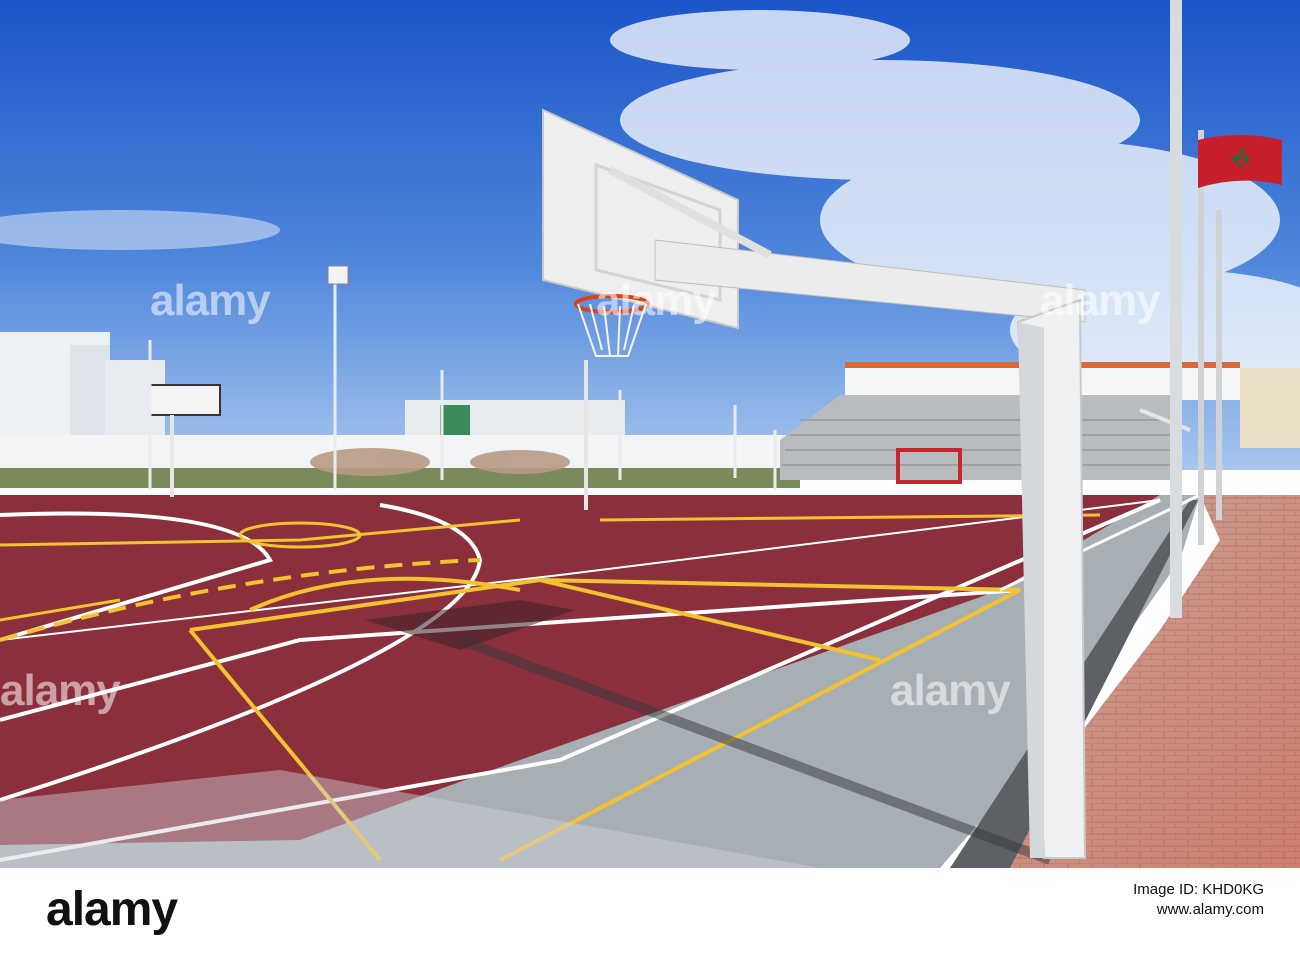 This screenshot has height=956, width=1300. I want to click on stock-footer: alamy Image ID: KHD0KG www.alamy.com, so click(650, 912).